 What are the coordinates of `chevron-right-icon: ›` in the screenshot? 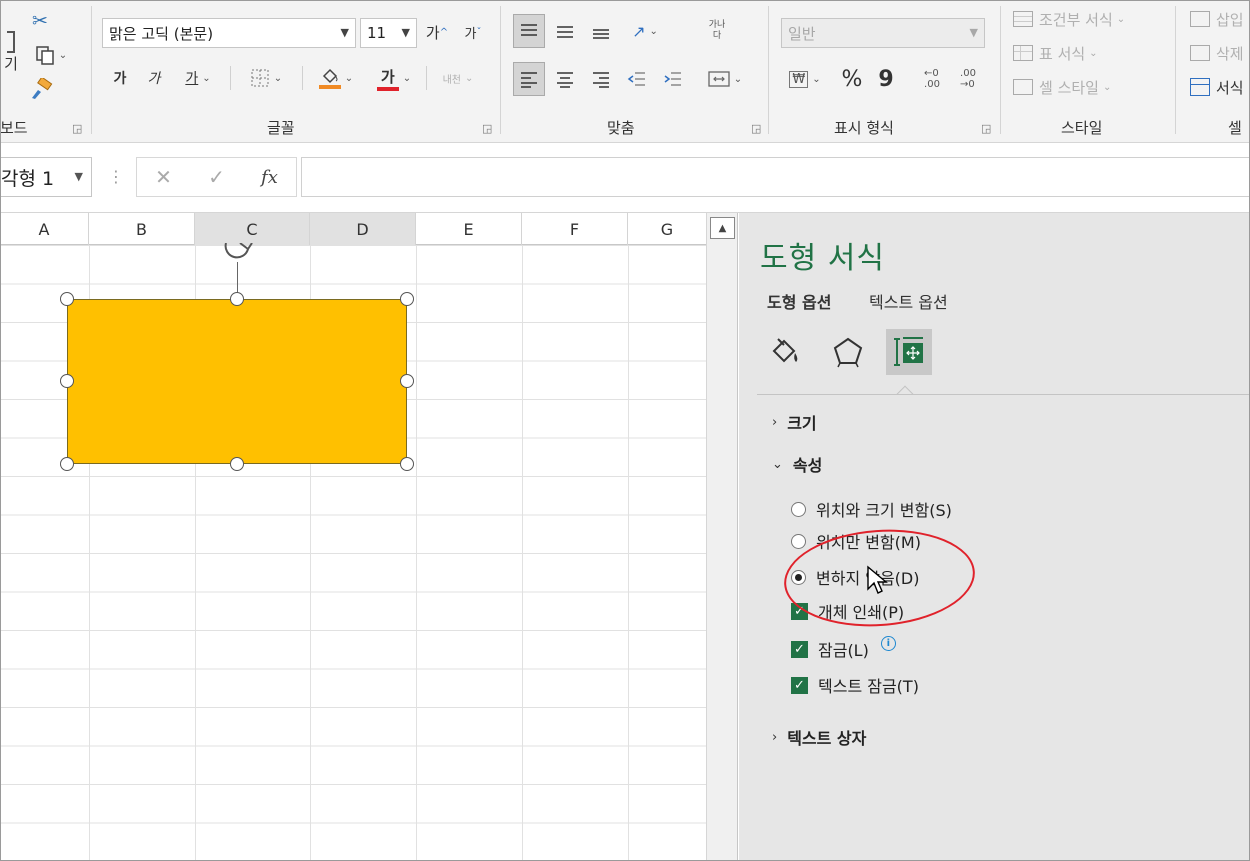 It's located at (775, 422).